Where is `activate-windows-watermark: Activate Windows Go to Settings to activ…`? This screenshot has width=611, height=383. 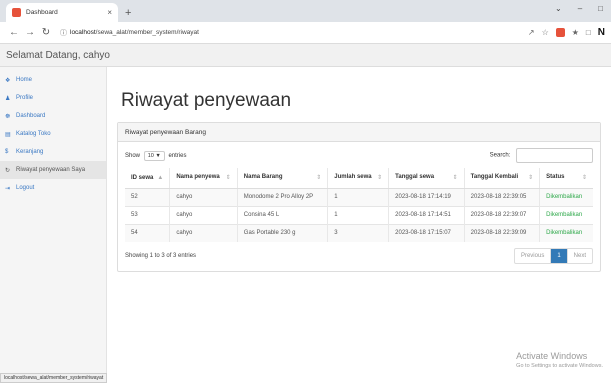 activate-windows-watermark: Activate Windows Go to Settings to activ… is located at coordinates (559, 360).